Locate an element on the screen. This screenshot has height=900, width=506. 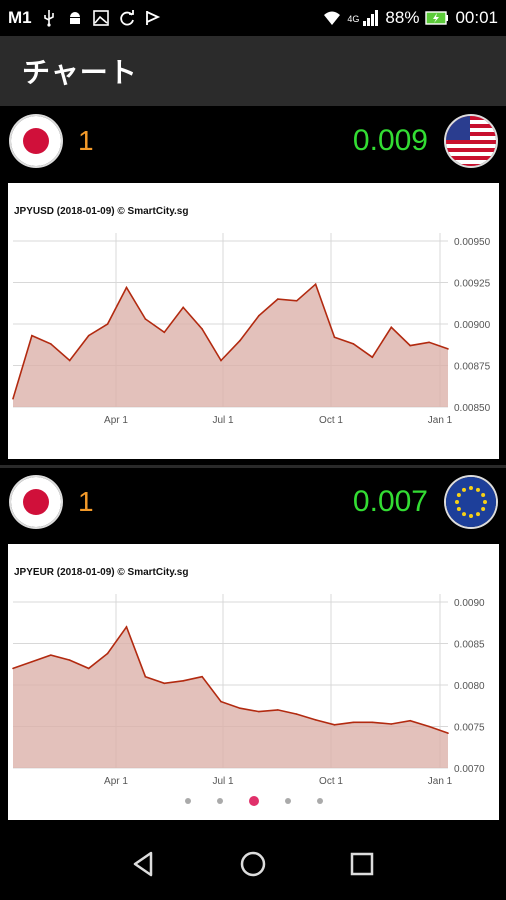
home-button is located at coordinates (253, 864).